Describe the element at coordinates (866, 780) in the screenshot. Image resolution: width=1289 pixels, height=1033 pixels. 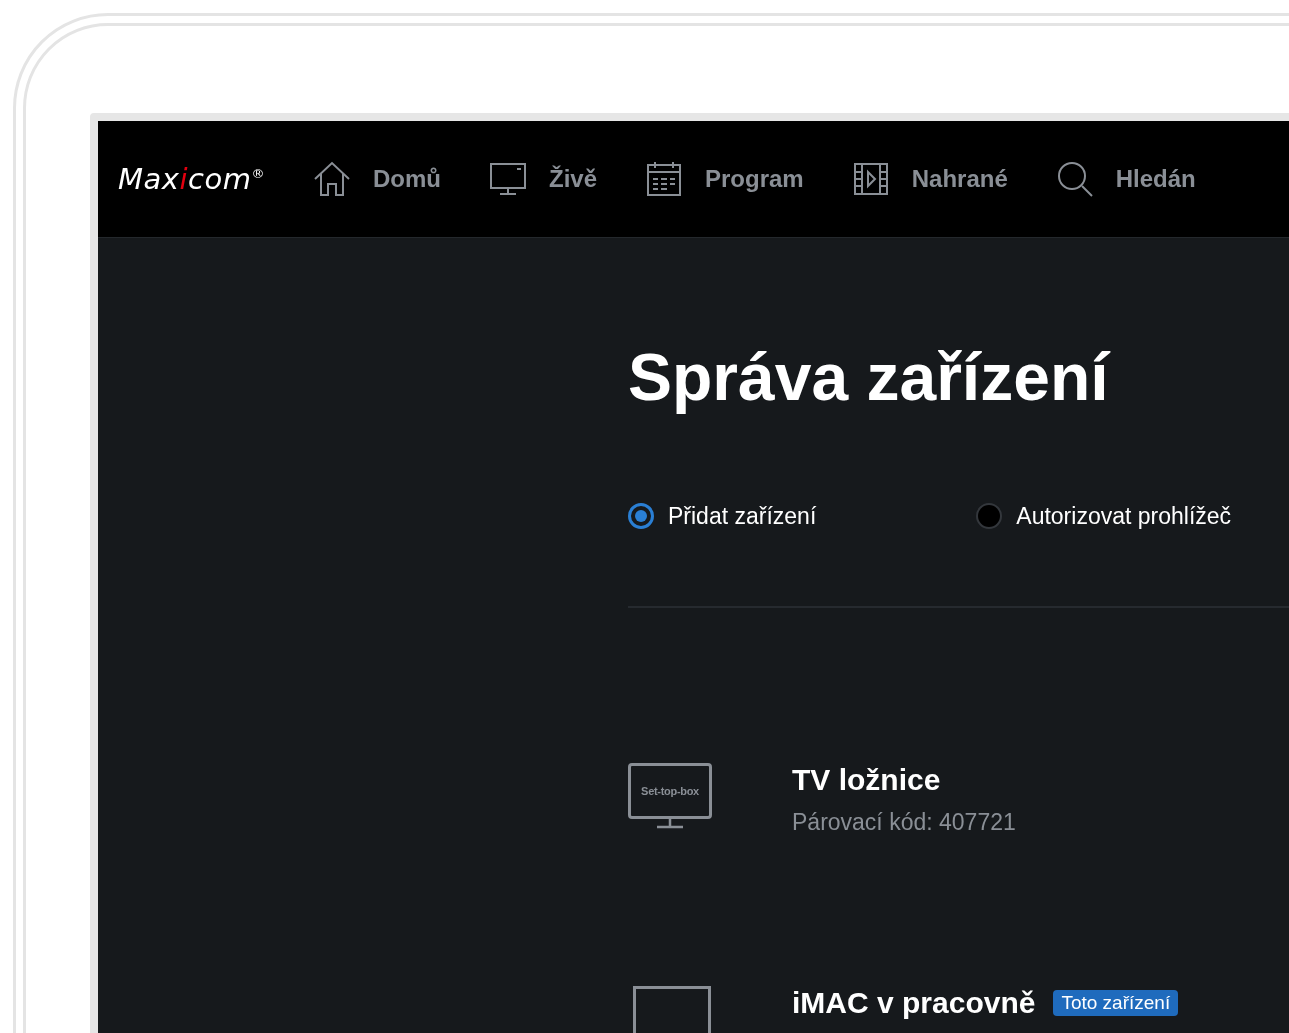
I see `device-name: TV ložnice` at that location.